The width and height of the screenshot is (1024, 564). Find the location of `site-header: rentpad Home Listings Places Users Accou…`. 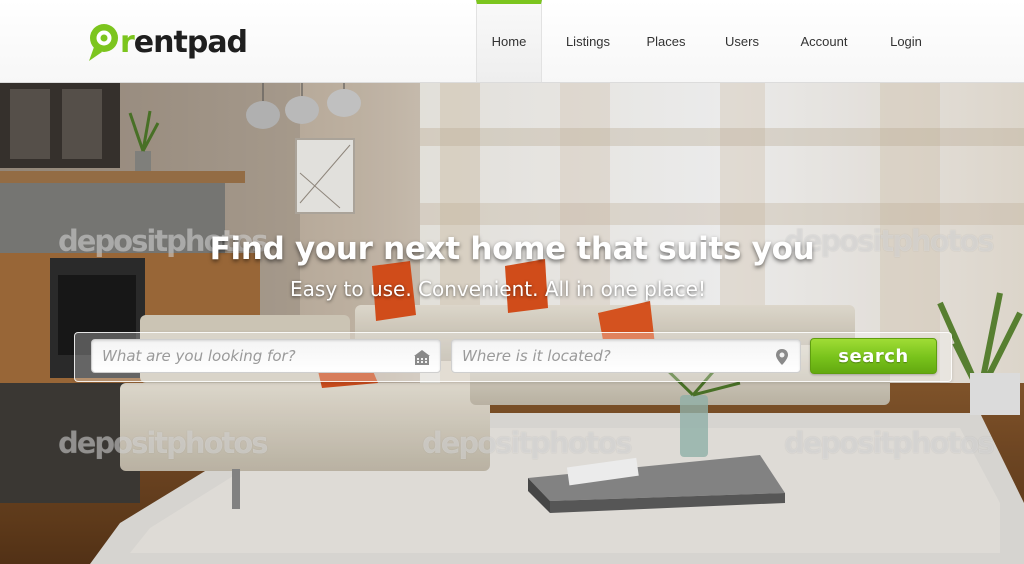

site-header: rentpad Home Listings Places Users Accou… is located at coordinates (512, 41).